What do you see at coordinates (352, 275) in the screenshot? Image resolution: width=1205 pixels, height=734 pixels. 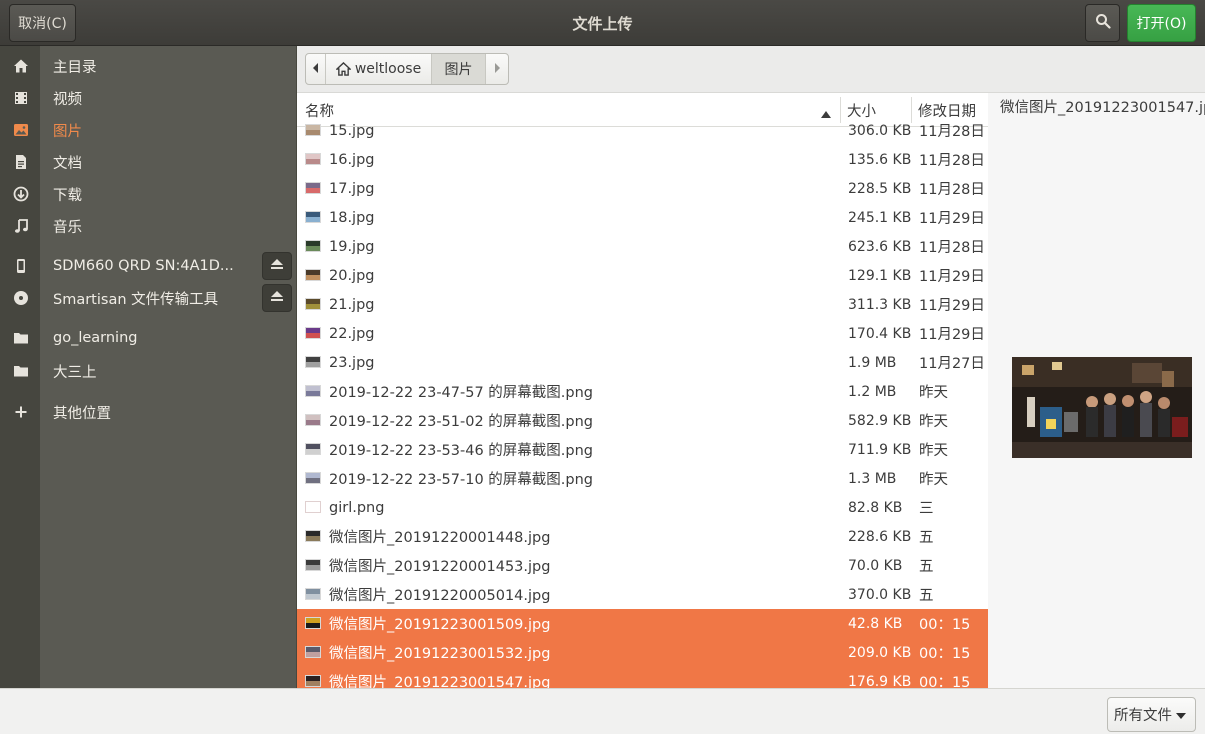 I see `file-name-cell: 20.jpg` at bounding box center [352, 275].